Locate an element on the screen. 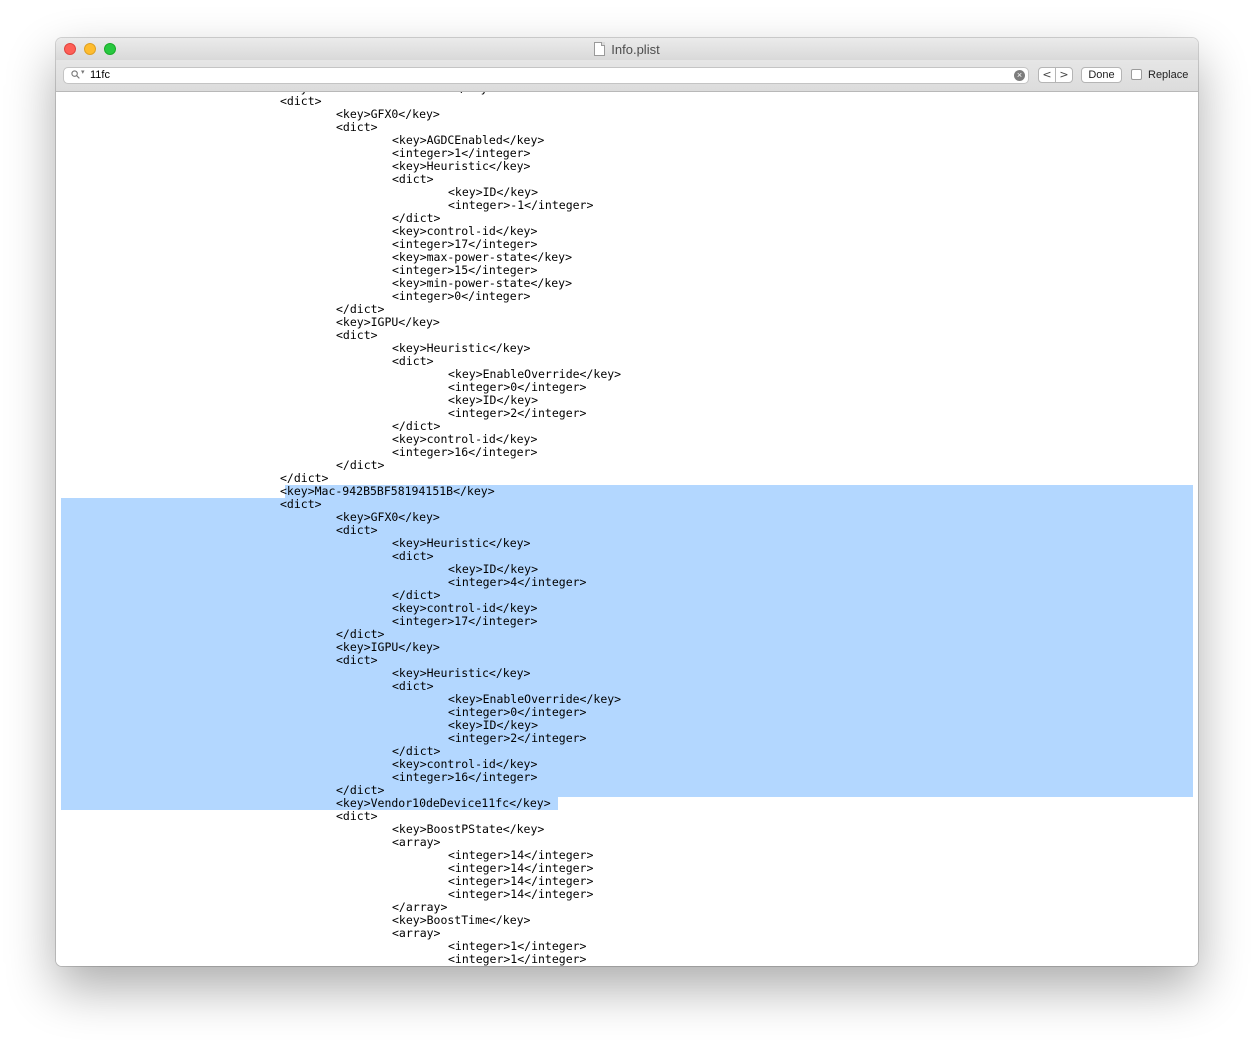  code-line: </dict> is located at coordinates (338, 465).